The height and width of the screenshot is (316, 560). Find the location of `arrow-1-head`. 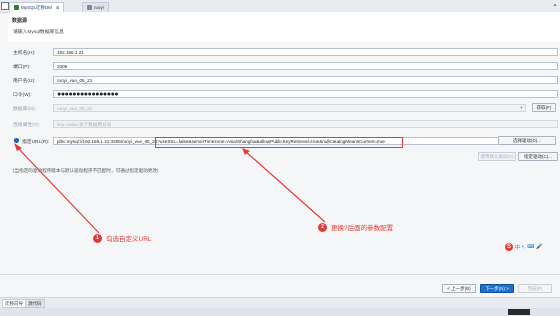

arrow-1-head is located at coordinates (18, 147).